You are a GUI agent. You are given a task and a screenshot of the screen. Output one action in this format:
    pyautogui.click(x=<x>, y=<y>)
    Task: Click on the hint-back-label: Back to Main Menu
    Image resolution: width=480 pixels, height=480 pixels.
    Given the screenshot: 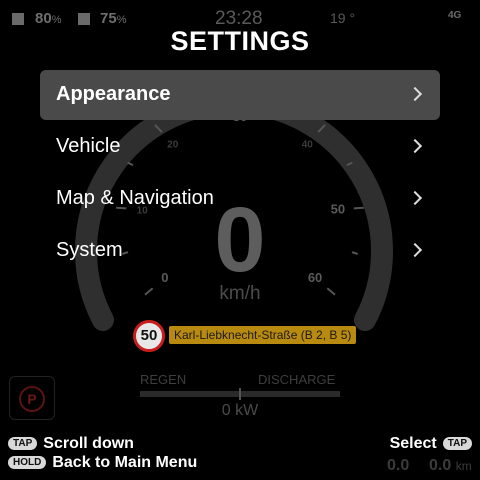 What is the action you would take?
    pyautogui.click(x=125, y=462)
    